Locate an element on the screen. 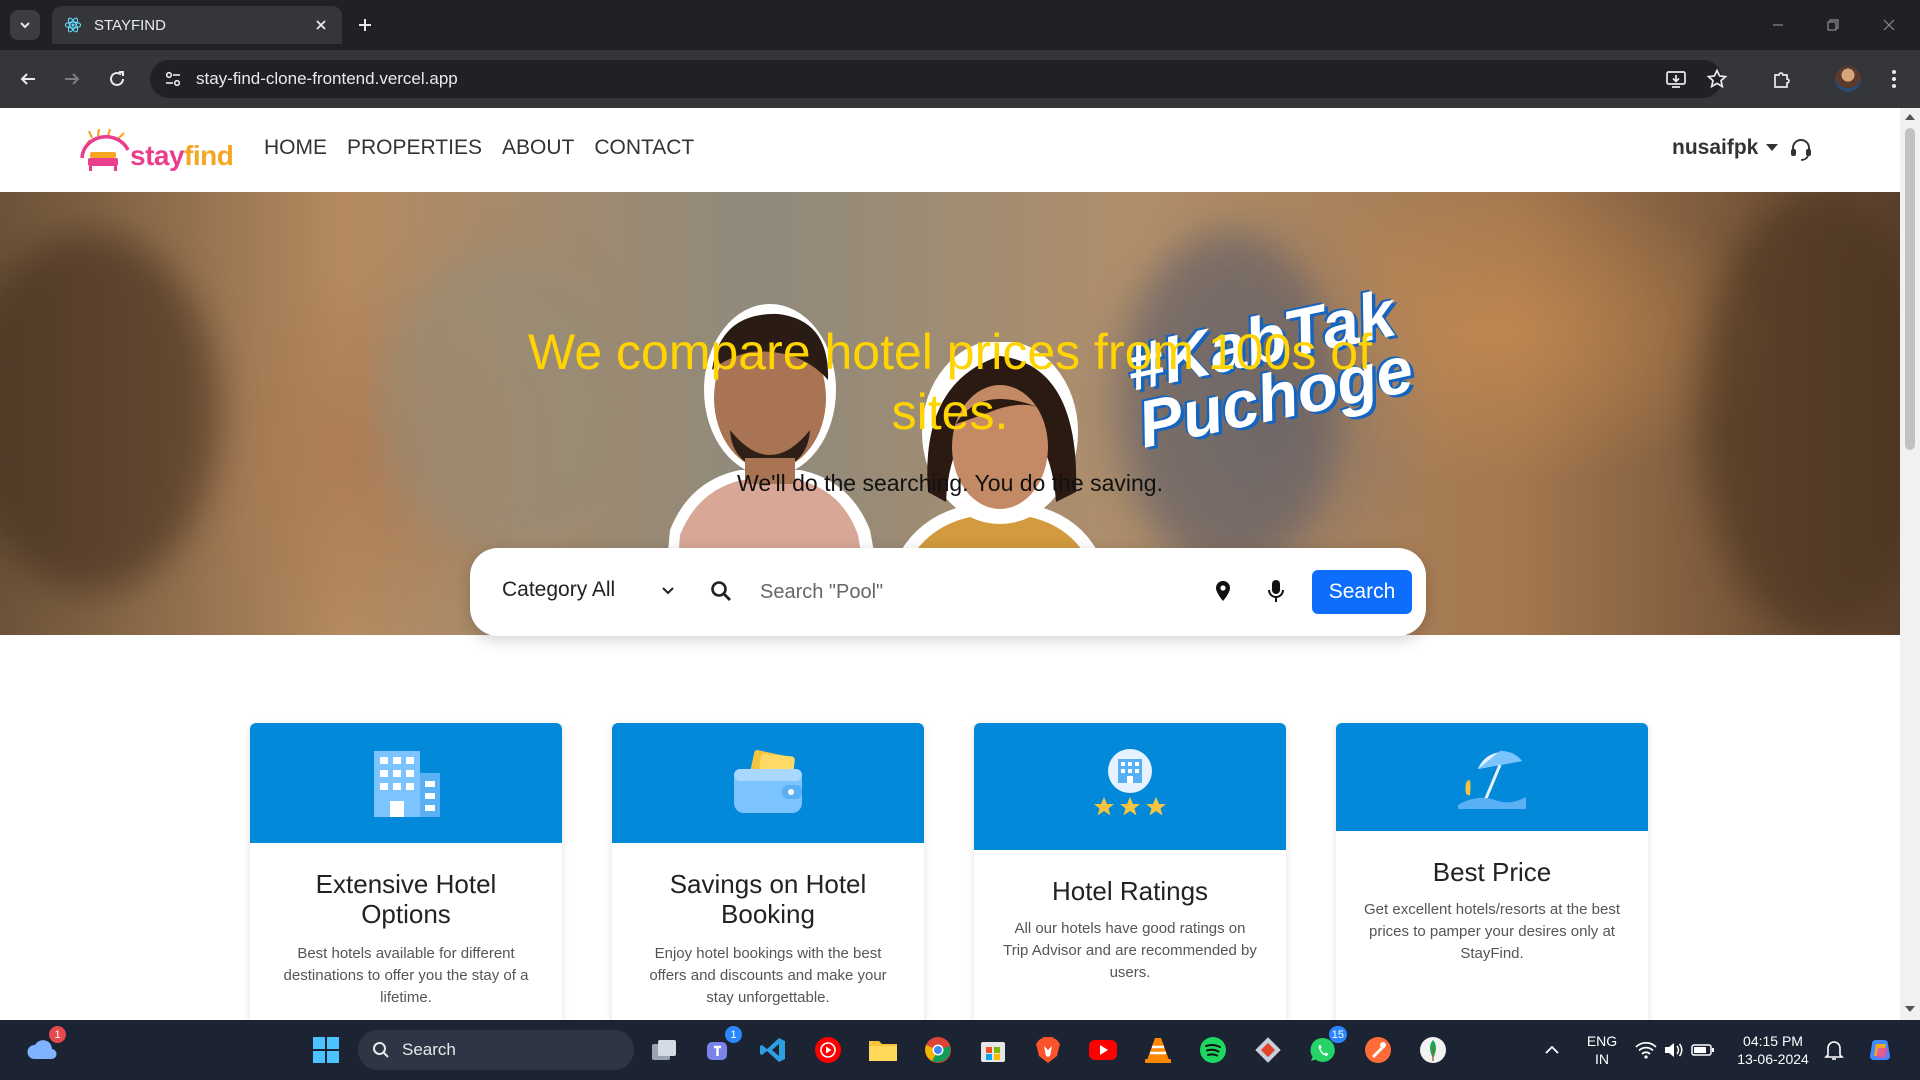 This screenshot has height=1080, width=1920. browser-tab-stayfind: STAYFIND is located at coordinates (197, 25).